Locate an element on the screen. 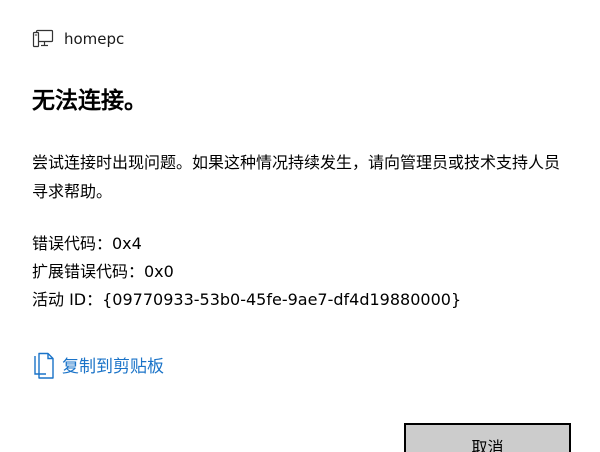 This screenshot has width=600, height=452. error-message: 尝试连接时出现问题。如果这种情况持续发生，请向管理员或技术支持人员寻求帮助。 is located at coordinates (296, 177).